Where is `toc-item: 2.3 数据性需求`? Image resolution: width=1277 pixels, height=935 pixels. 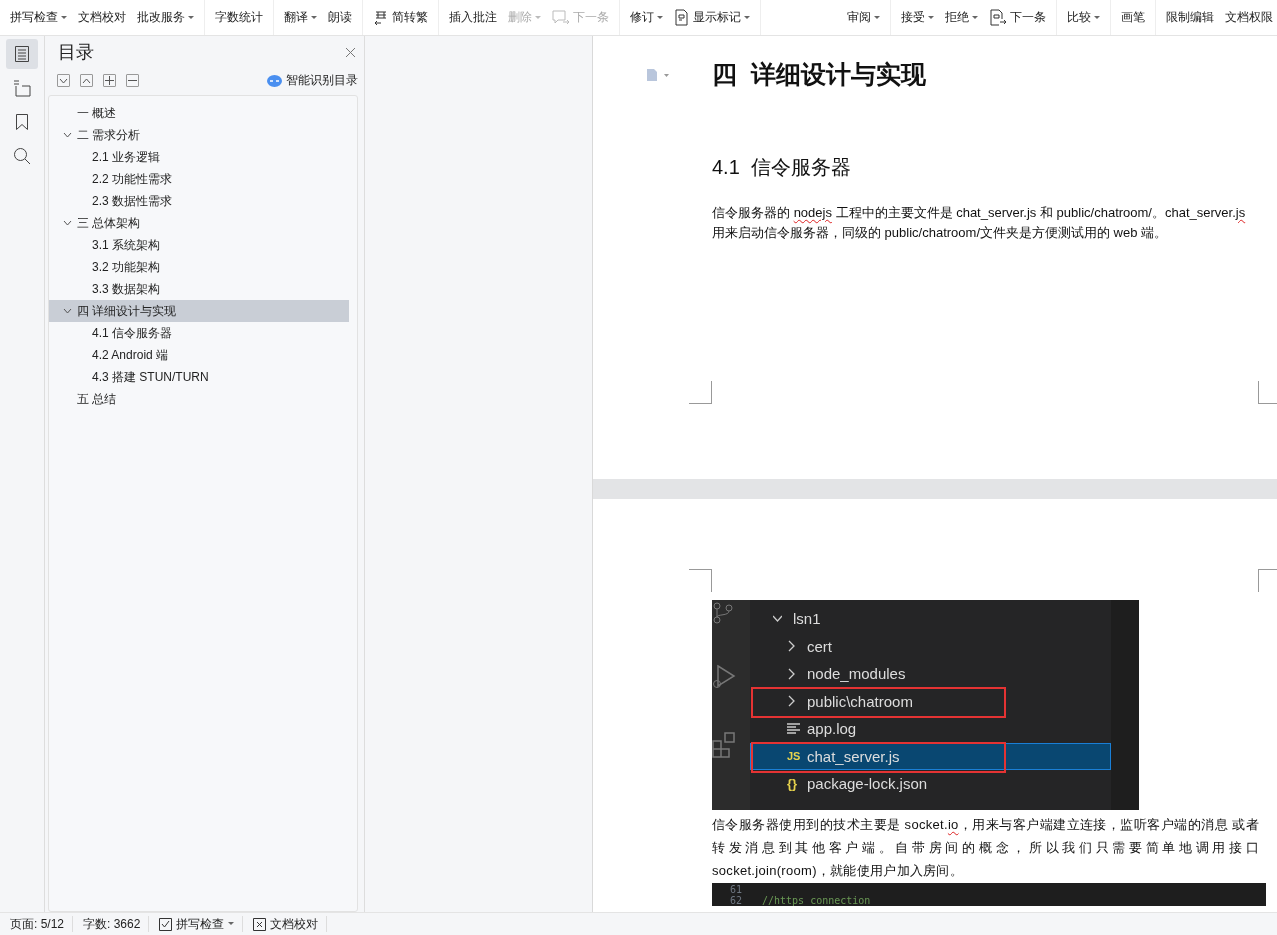
toc-item: 2.3 数据性需求 is located at coordinates (199, 201).